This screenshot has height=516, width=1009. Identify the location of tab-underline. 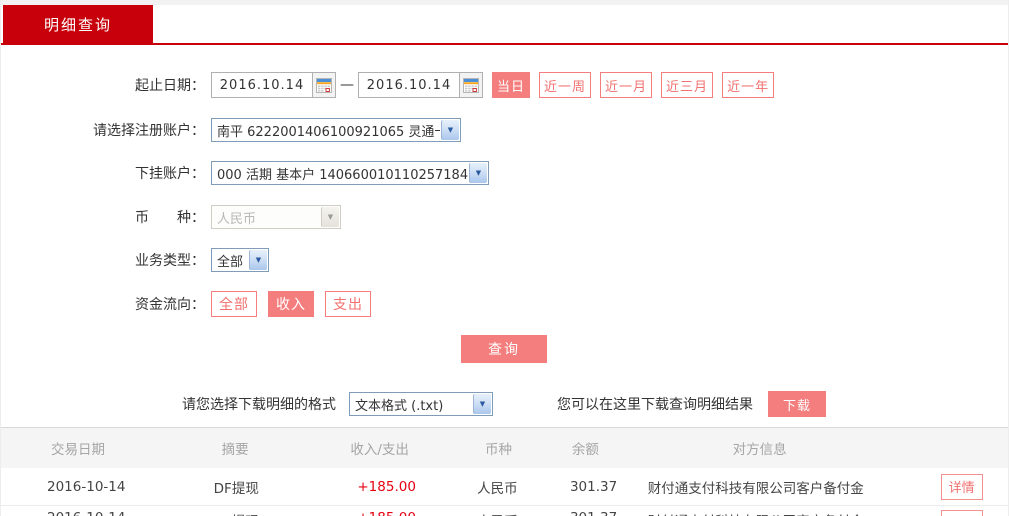
(504, 44).